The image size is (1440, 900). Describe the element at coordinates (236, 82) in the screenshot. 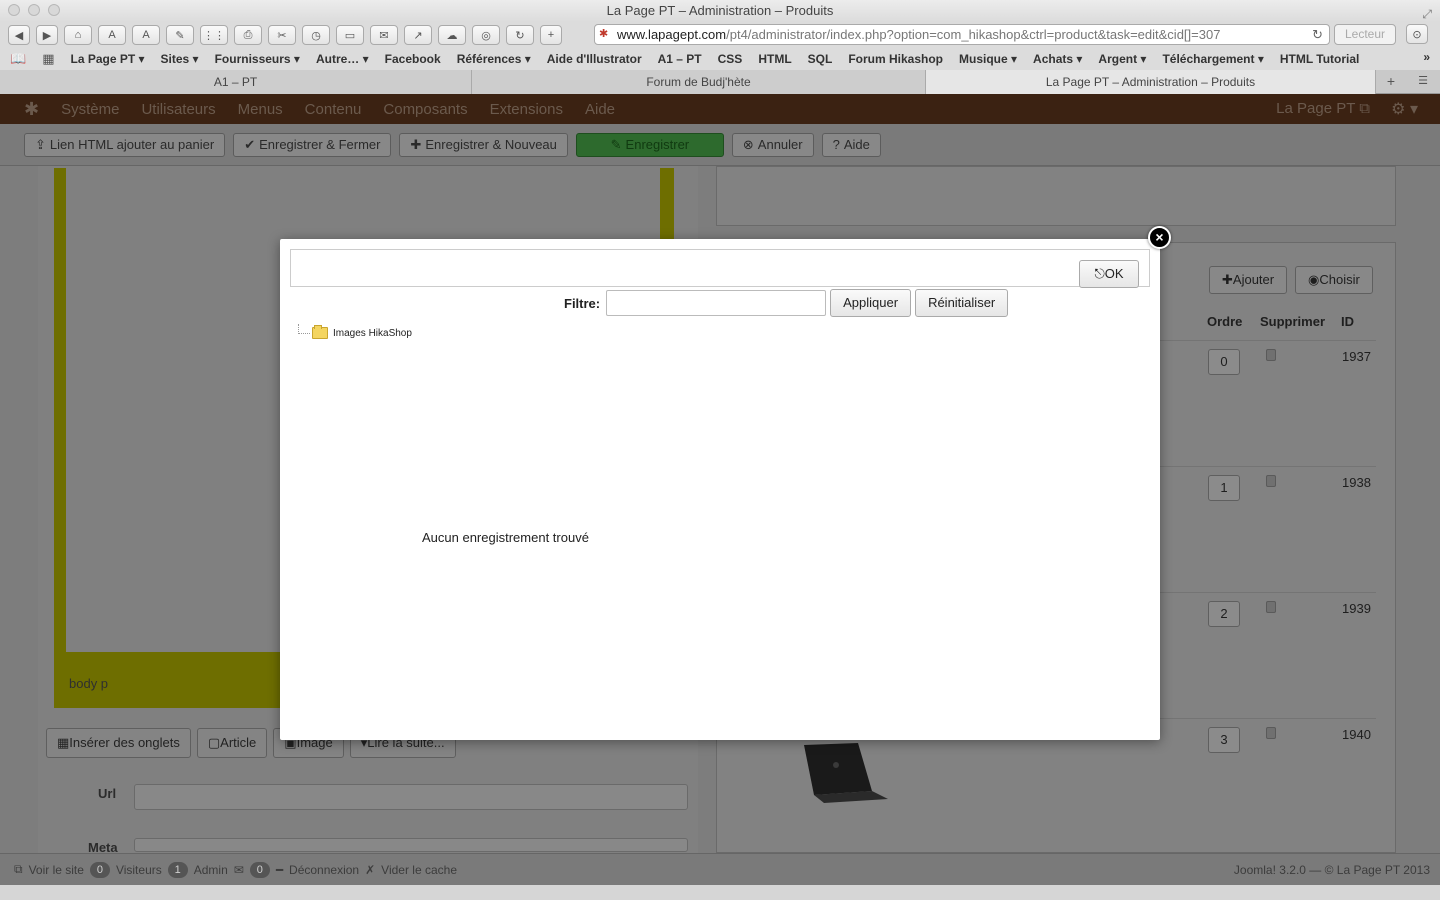

I see `tab-a1-pt: A1 – PT` at that location.